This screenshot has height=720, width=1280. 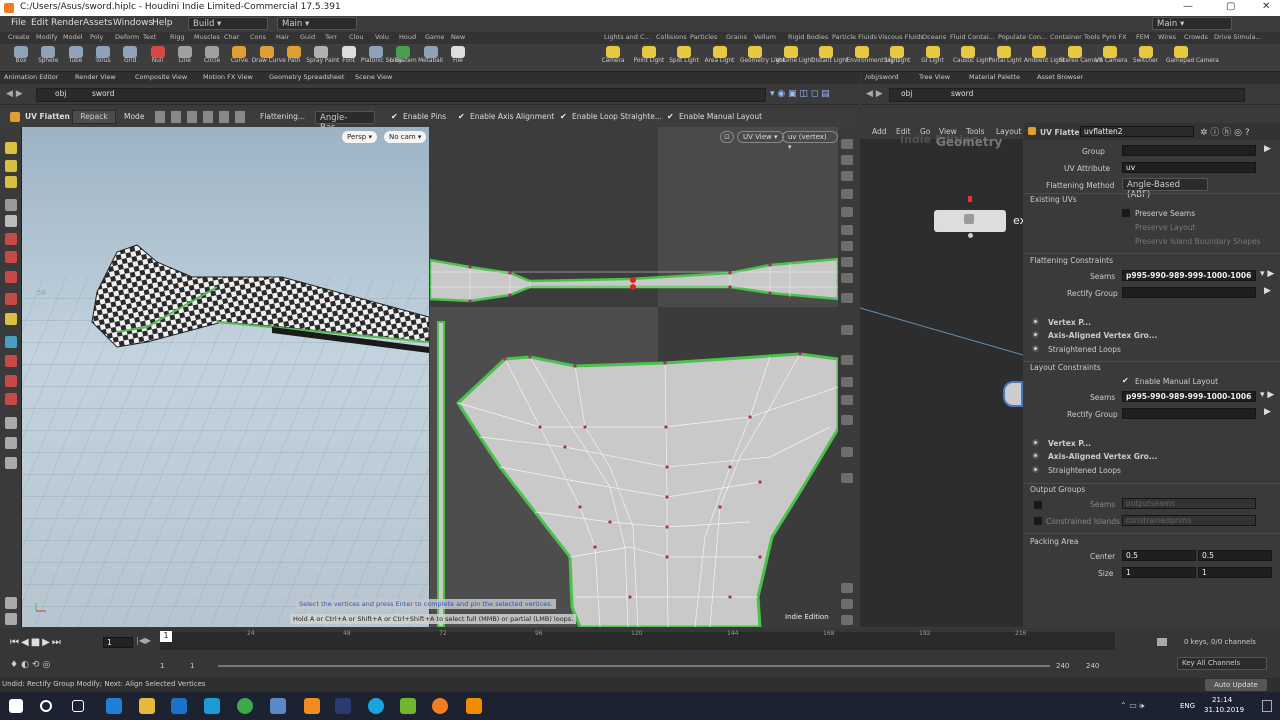 I want to click on shelf-tab-right-12: Pyro FX, so click(x=1114, y=37).